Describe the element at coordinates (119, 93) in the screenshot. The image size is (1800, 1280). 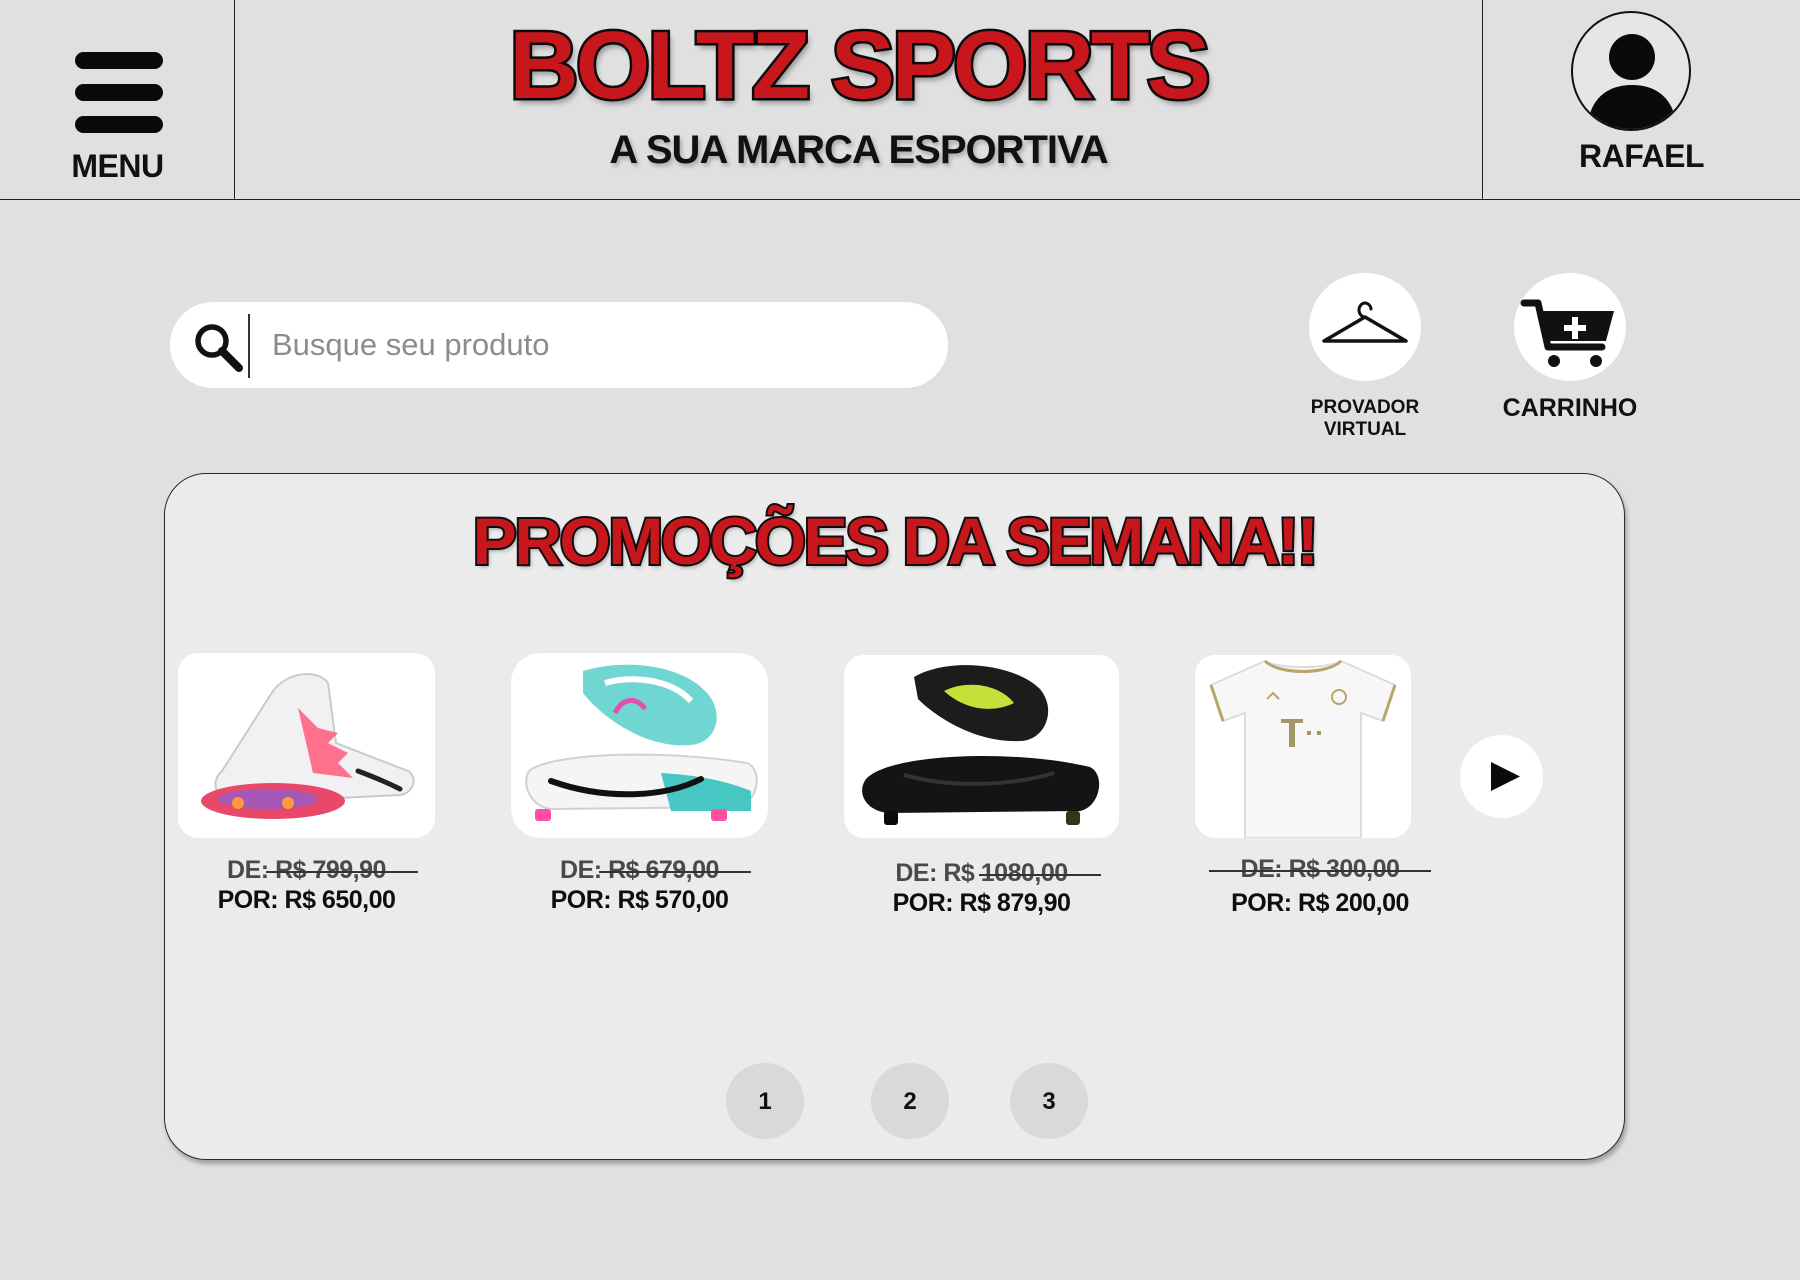
I see `hamburger-icon` at that location.